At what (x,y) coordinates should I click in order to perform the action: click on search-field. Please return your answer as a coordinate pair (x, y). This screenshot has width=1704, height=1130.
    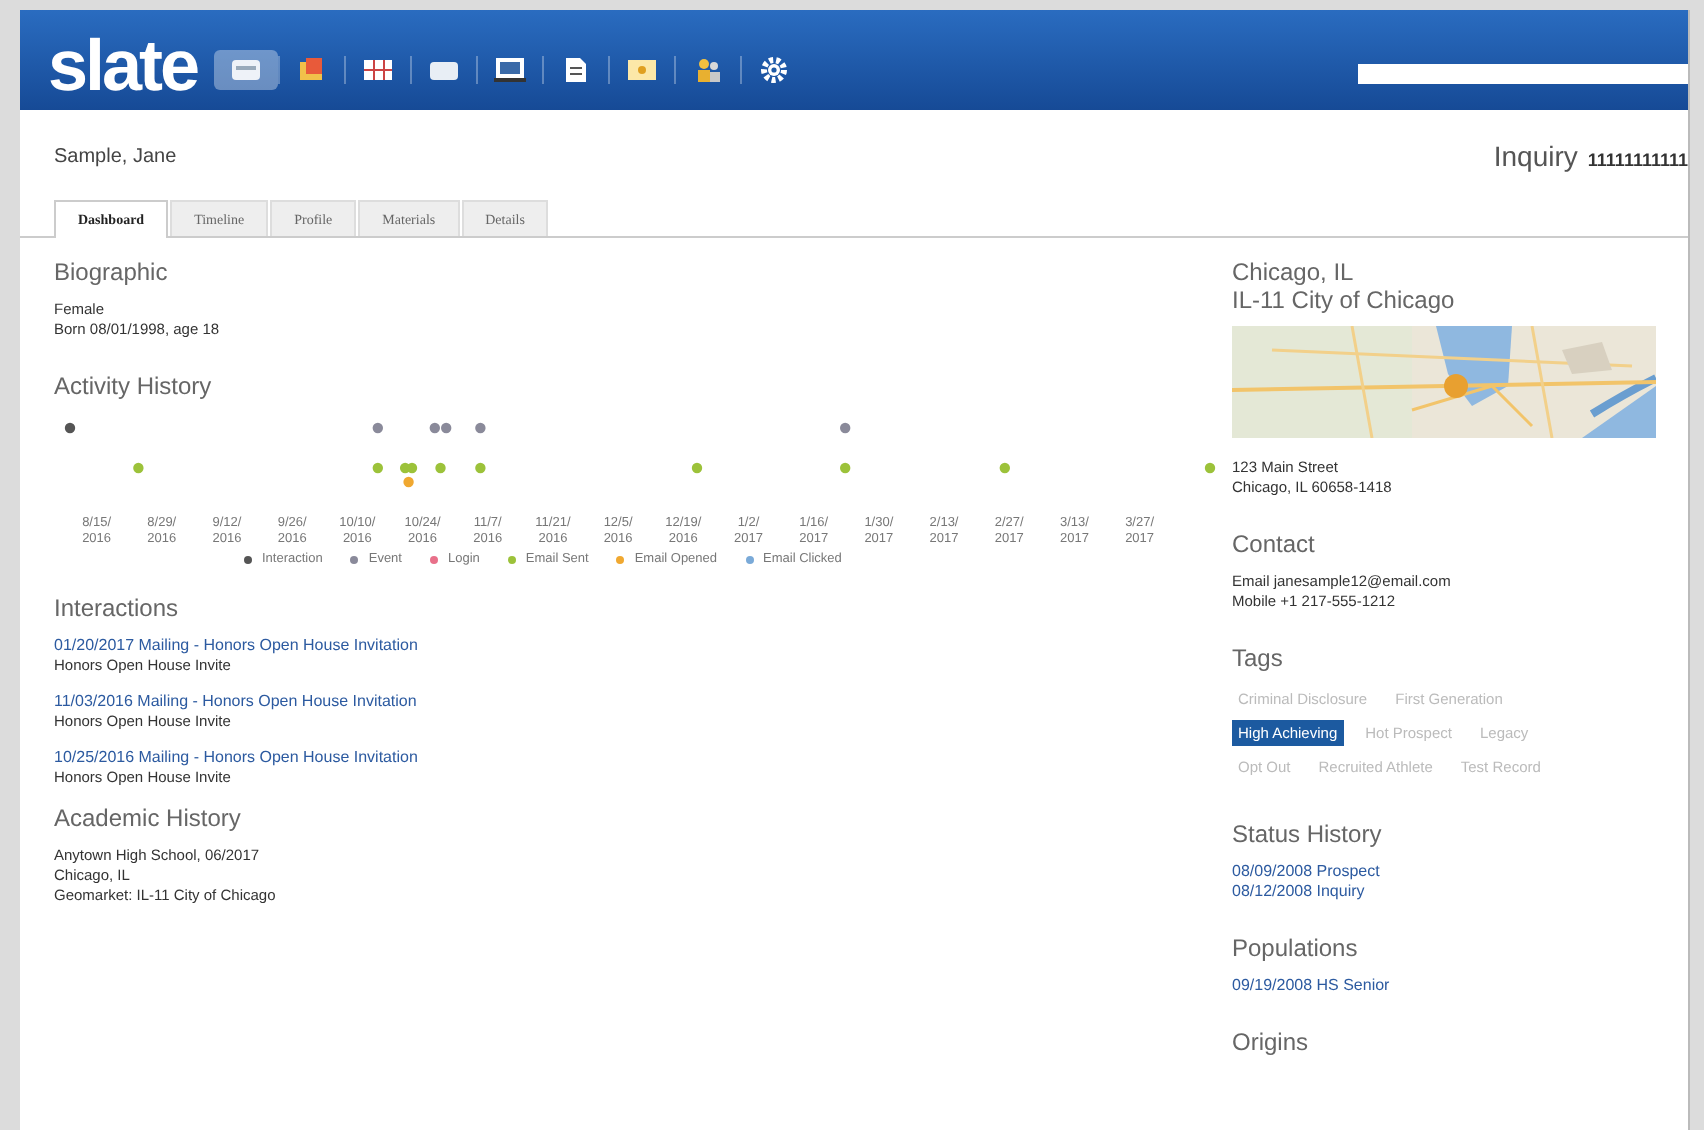
    Looking at the image, I should click on (1523, 74).